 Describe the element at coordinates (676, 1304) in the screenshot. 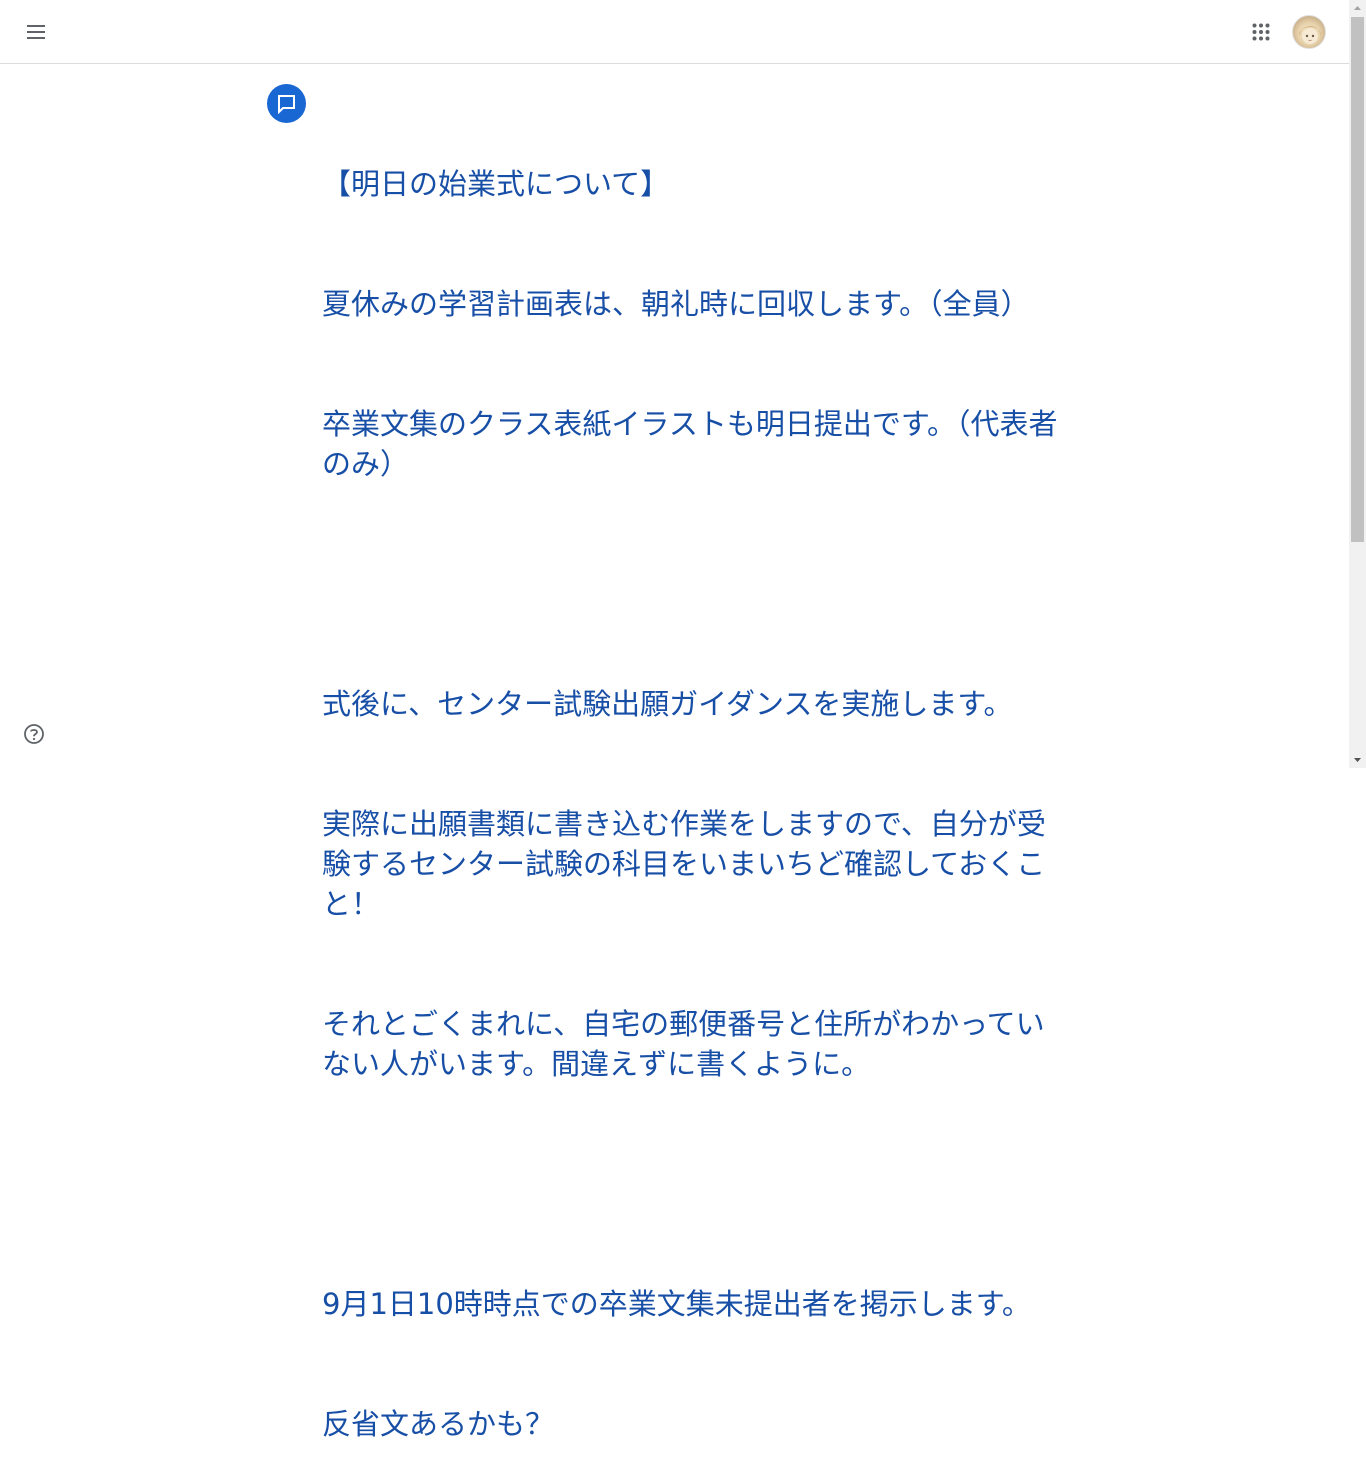

I see `post-line: 9月1日10時時点での卒業文集未提出者を掲示します。` at that location.